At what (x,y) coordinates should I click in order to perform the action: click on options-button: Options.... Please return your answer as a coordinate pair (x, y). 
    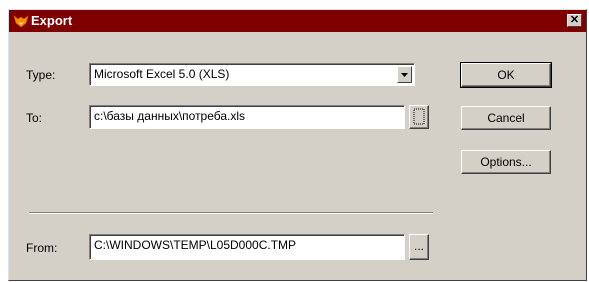
    Looking at the image, I should click on (506, 162).